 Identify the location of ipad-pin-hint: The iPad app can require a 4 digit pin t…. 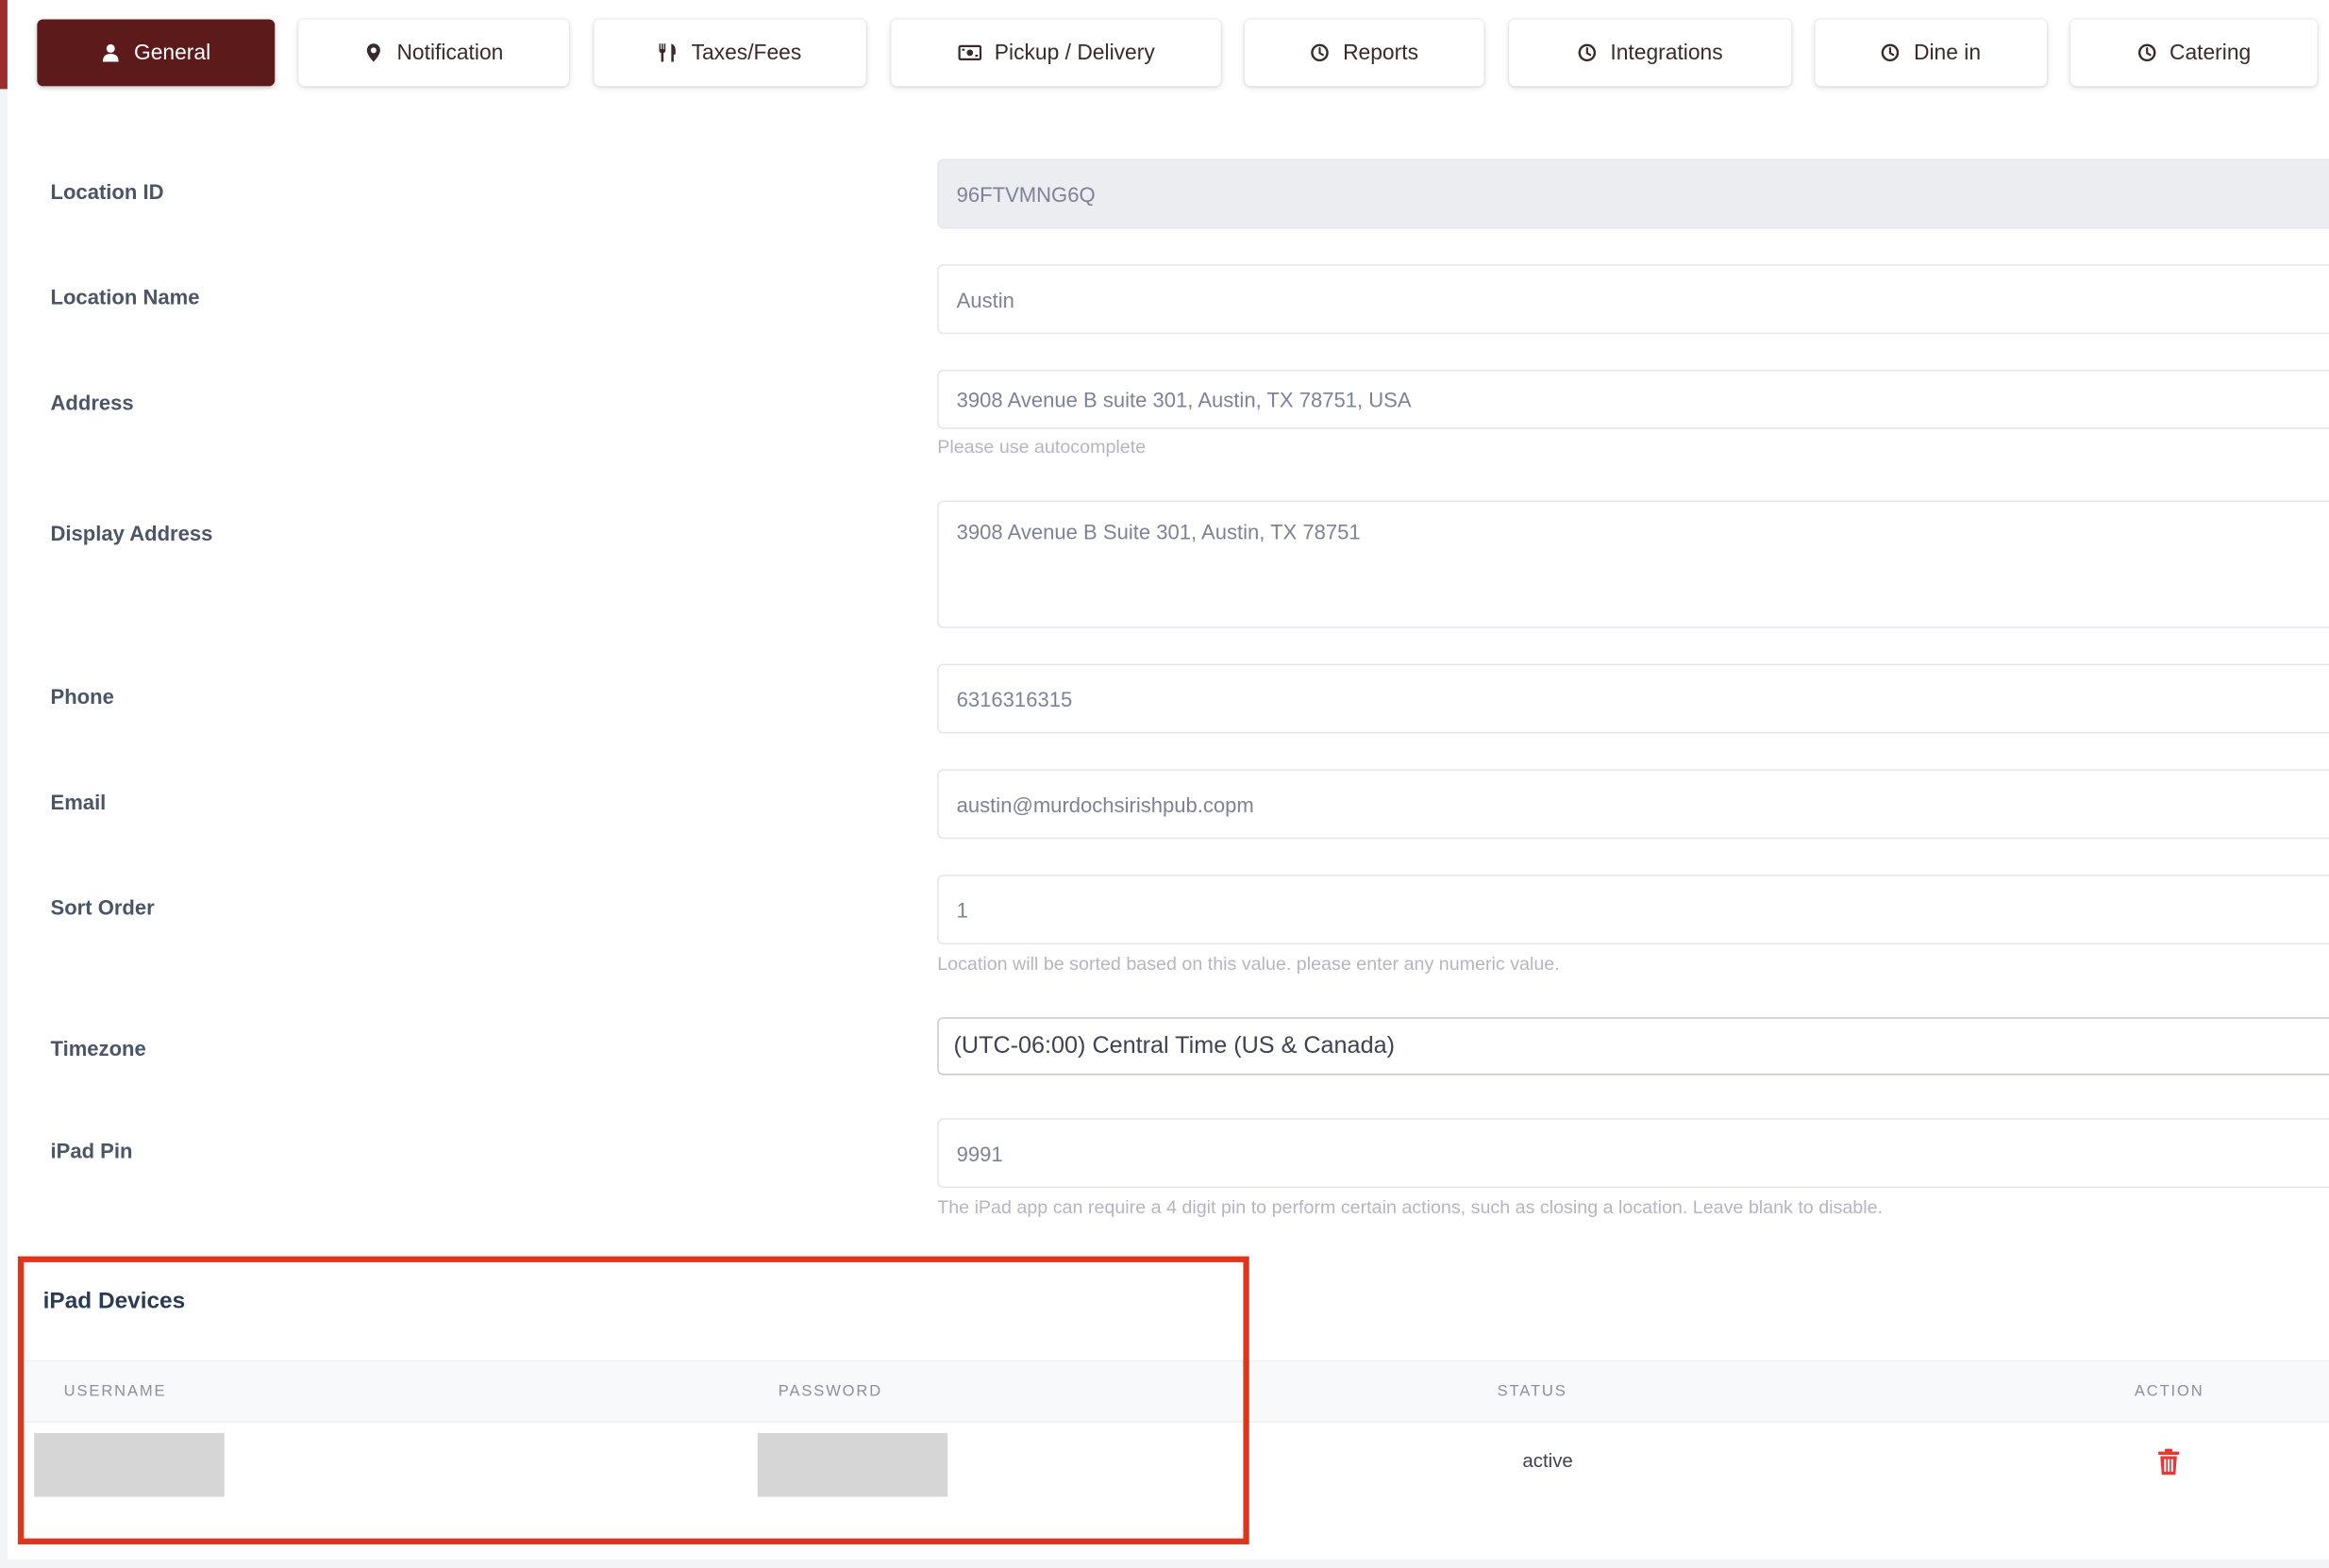
(1410, 1207).